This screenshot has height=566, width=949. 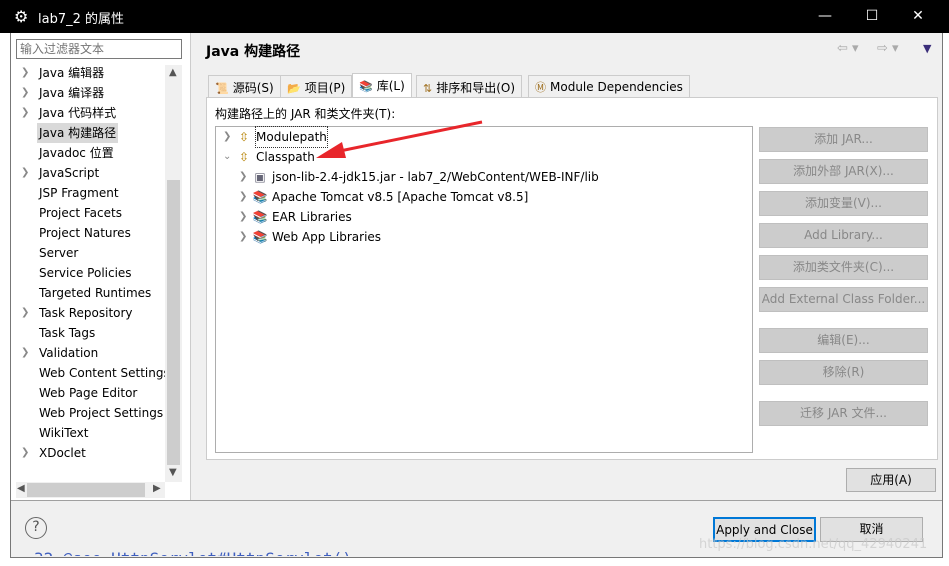 I want to click on sidebar-item-label: Java 代码样式, so click(x=78, y=113).